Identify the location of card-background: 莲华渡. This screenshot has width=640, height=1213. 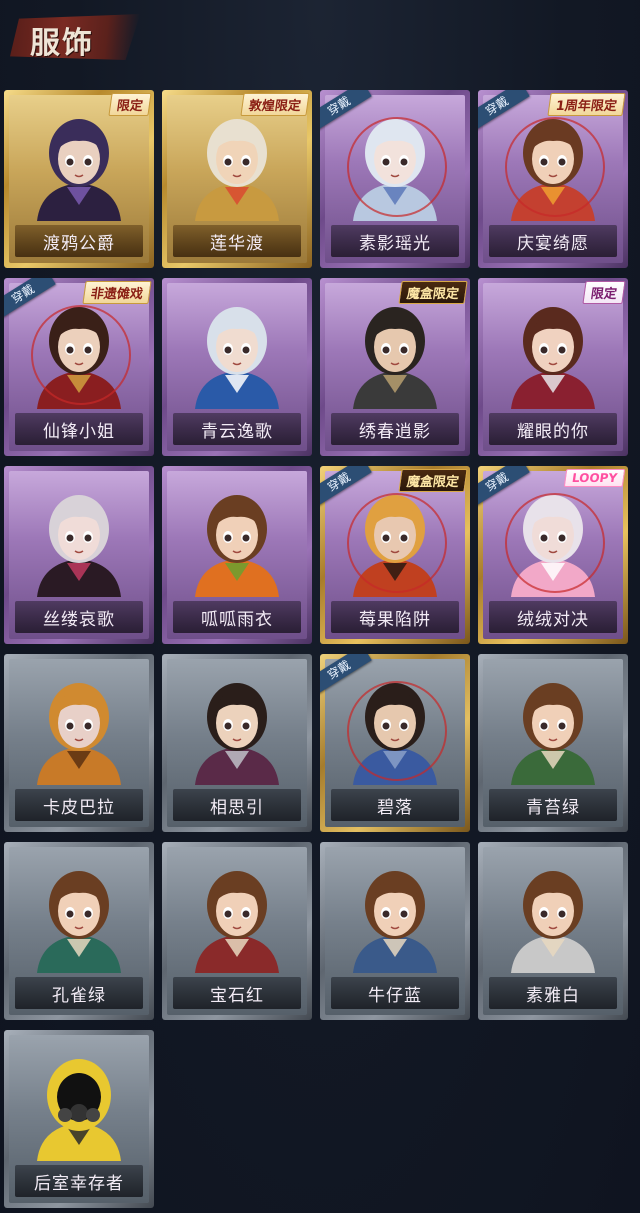
(237, 179).